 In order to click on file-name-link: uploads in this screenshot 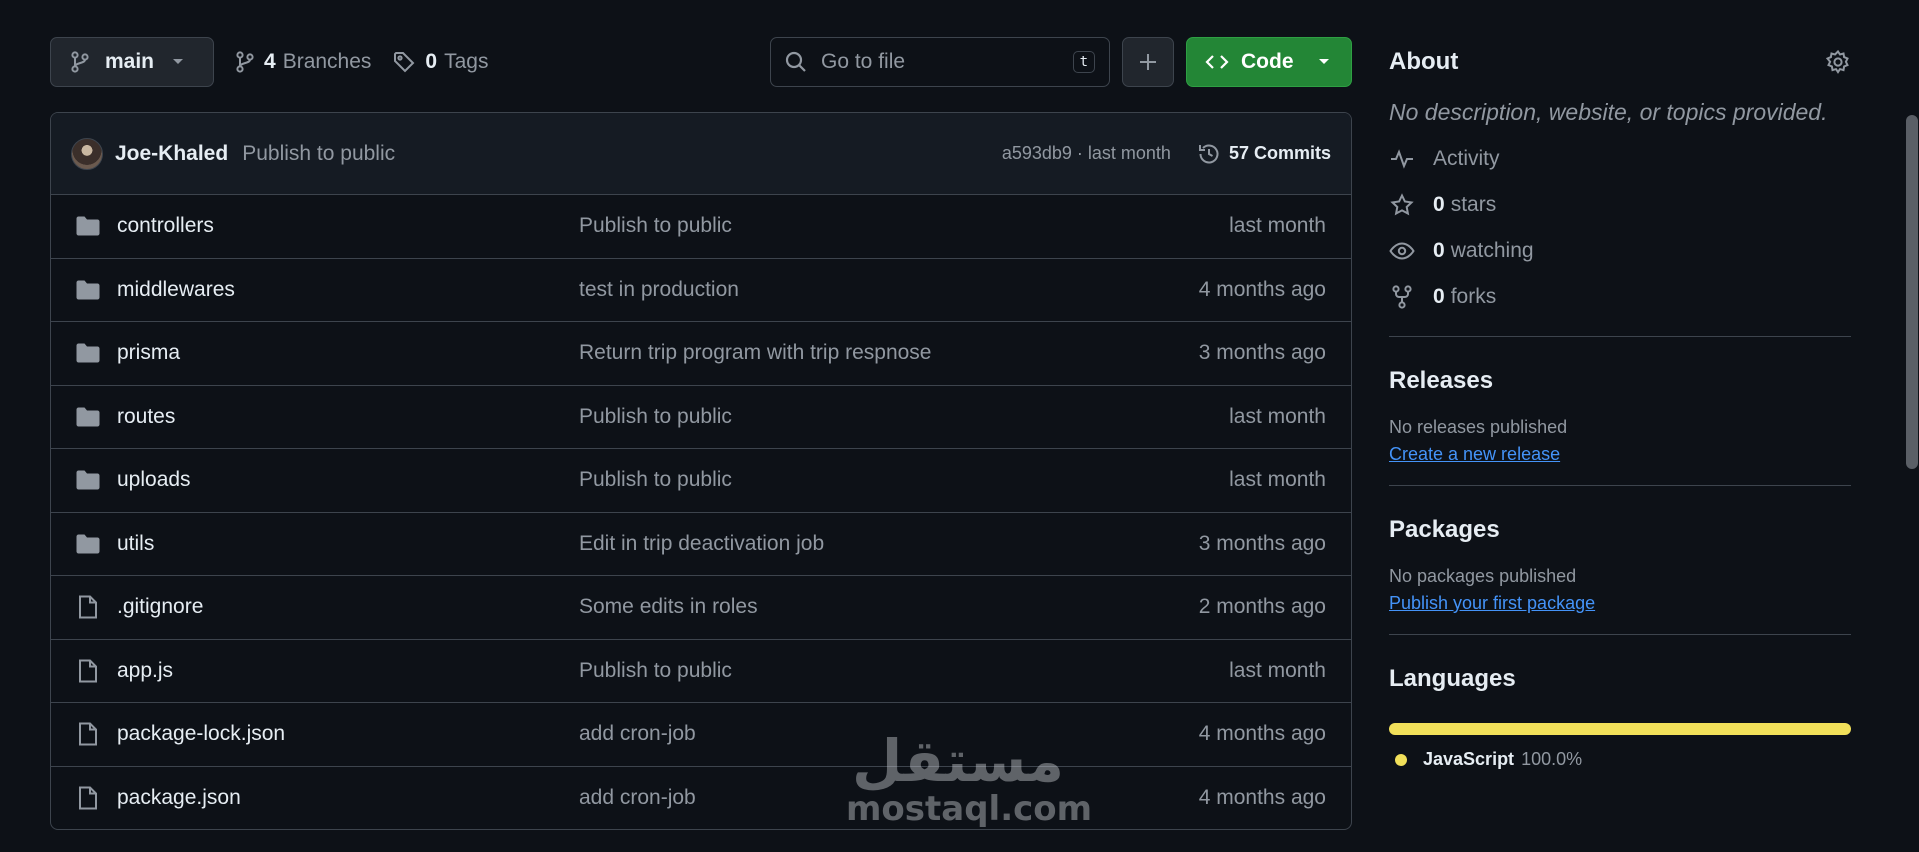, I will do `click(348, 480)`.